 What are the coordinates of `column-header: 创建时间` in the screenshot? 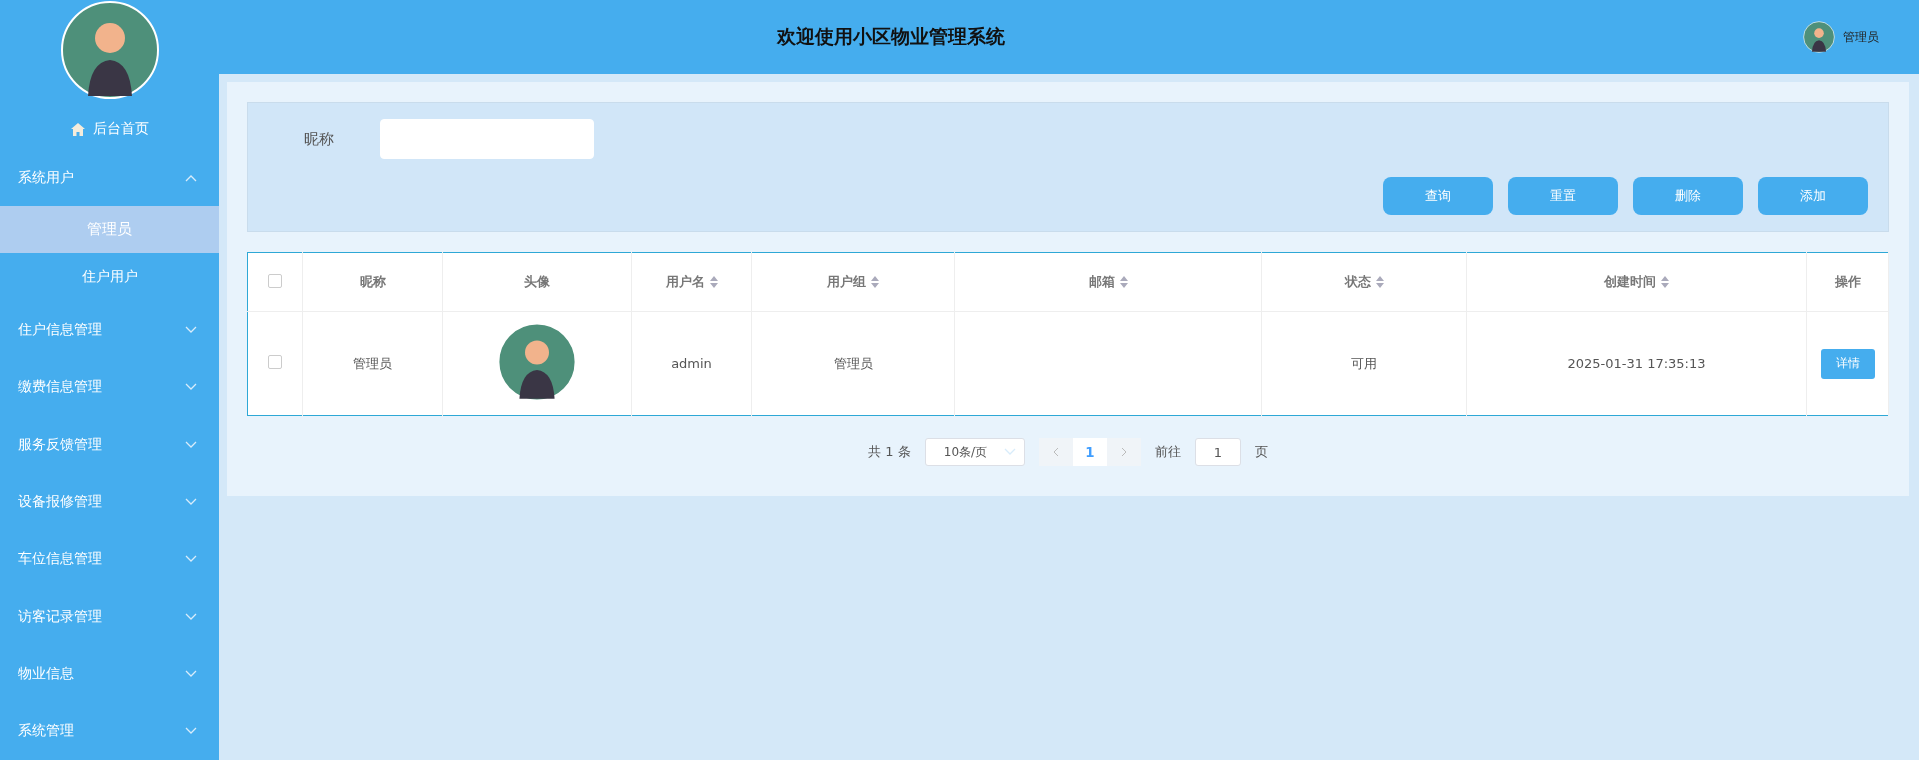 It's located at (1630, 282).